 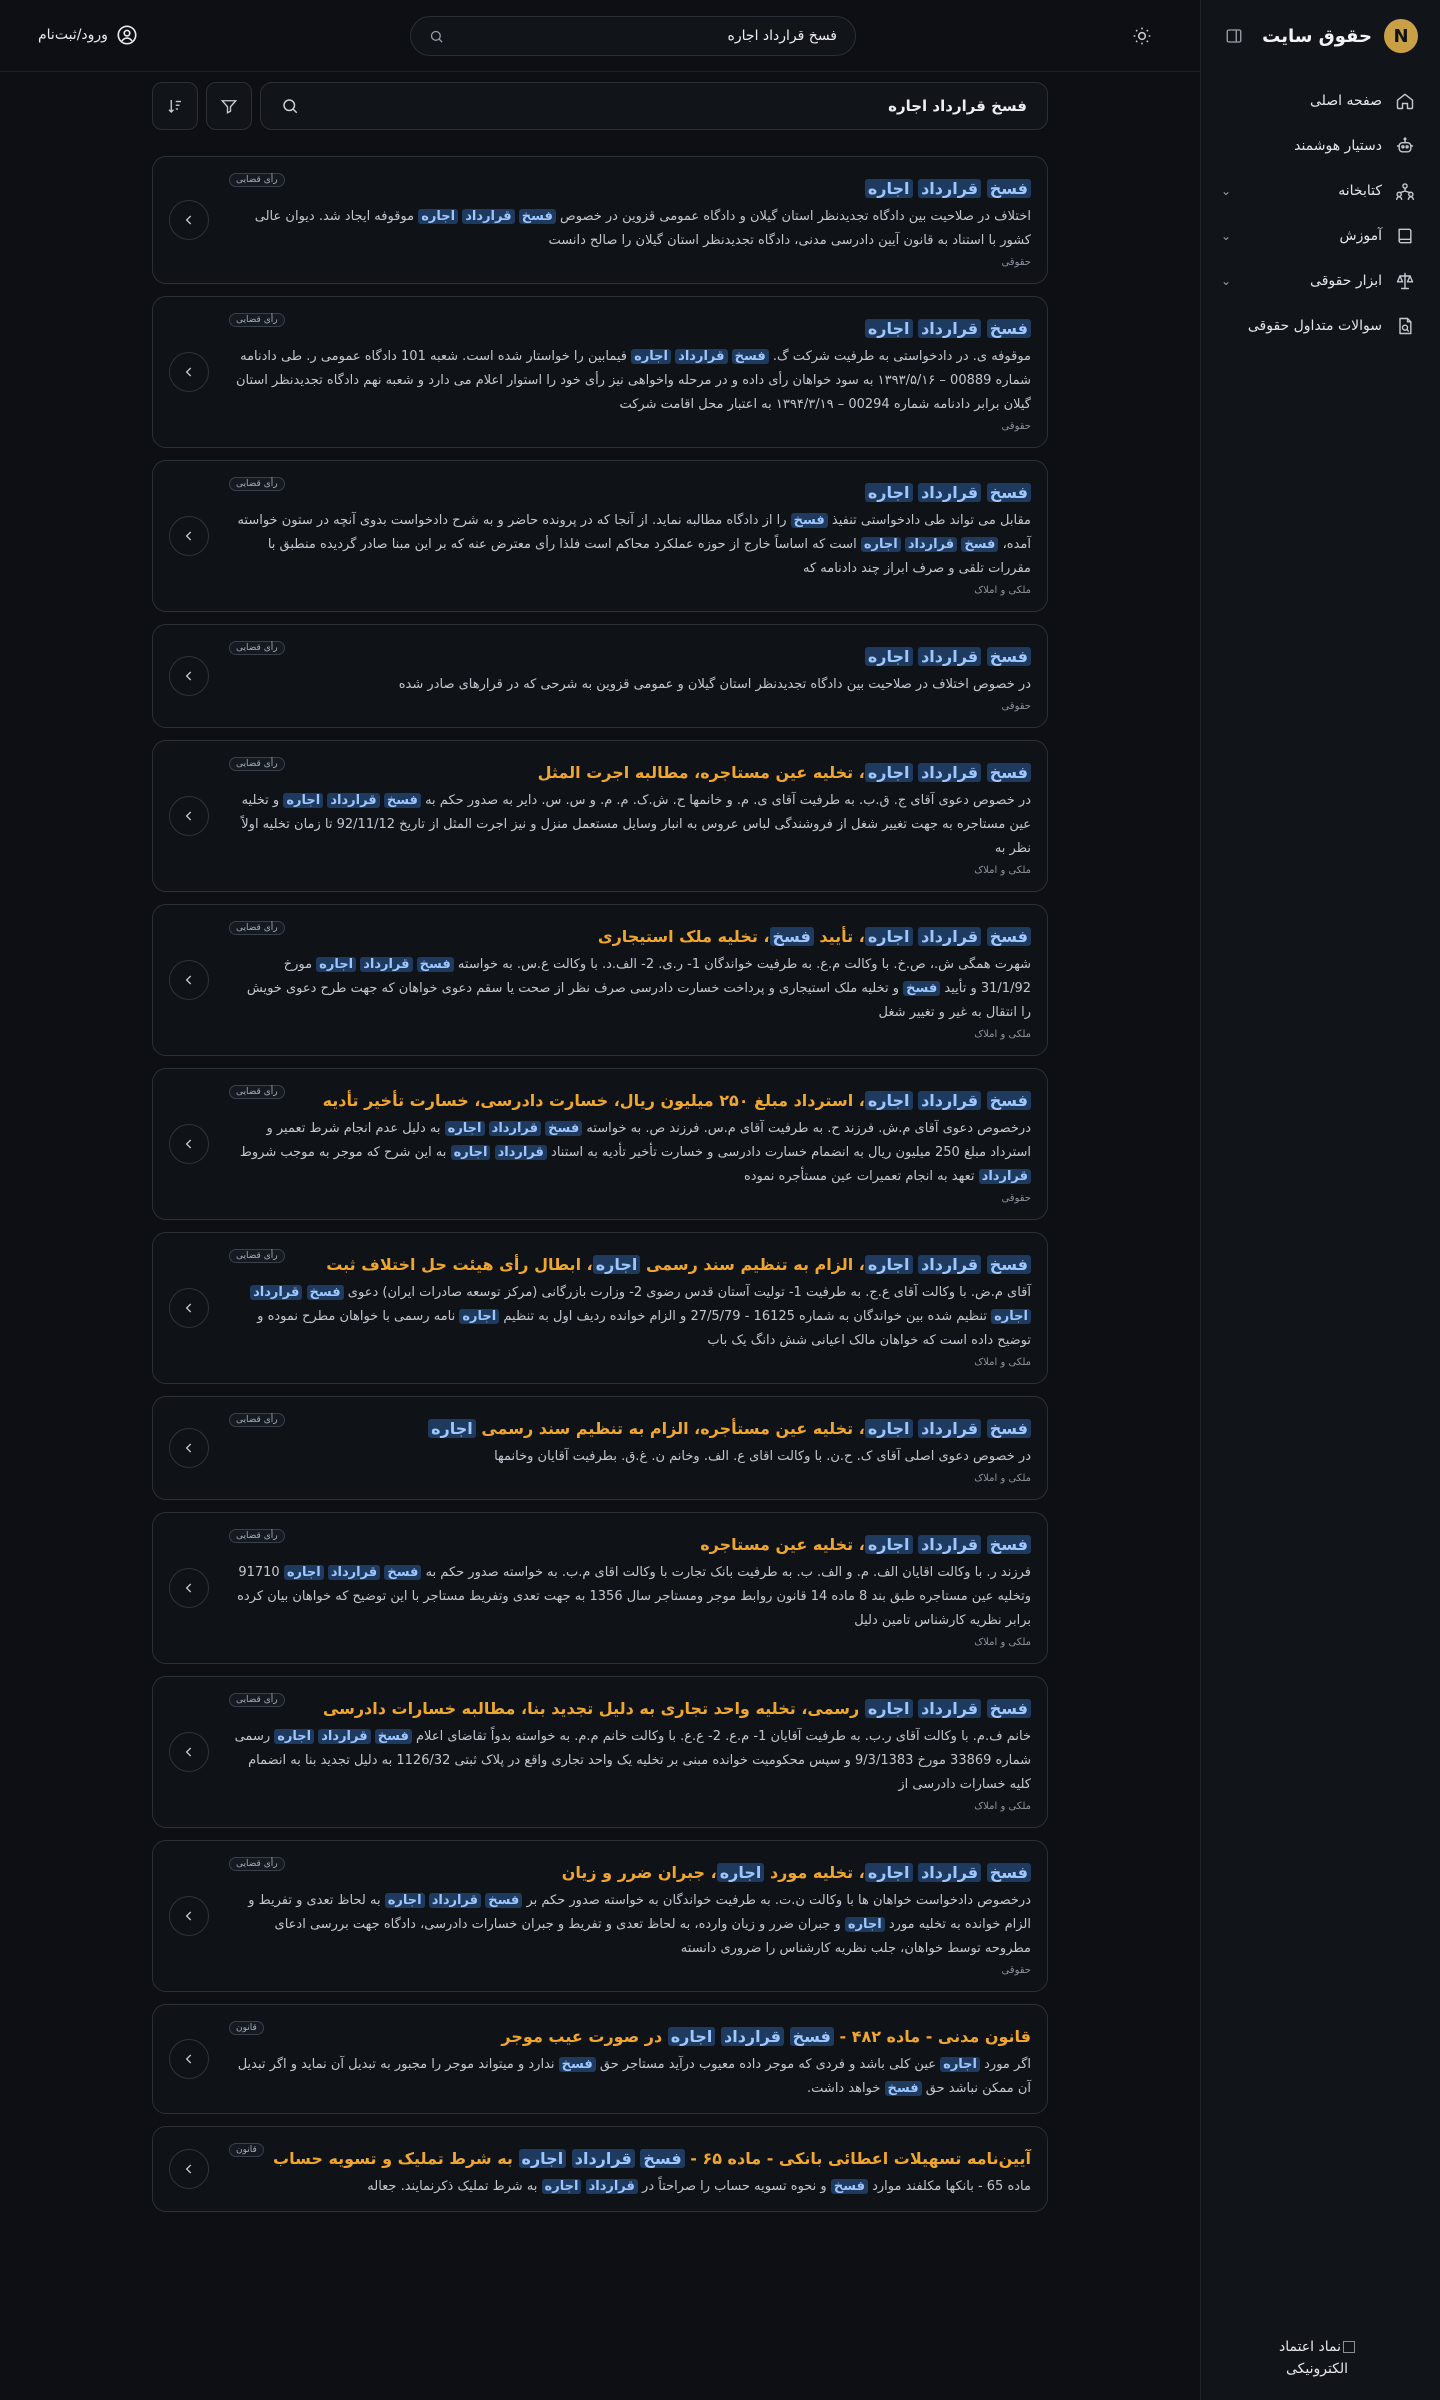 What do you see at coordinates (669, 106) in the screenshot?
I see `main-search-input` at bounding box center [669, 106].